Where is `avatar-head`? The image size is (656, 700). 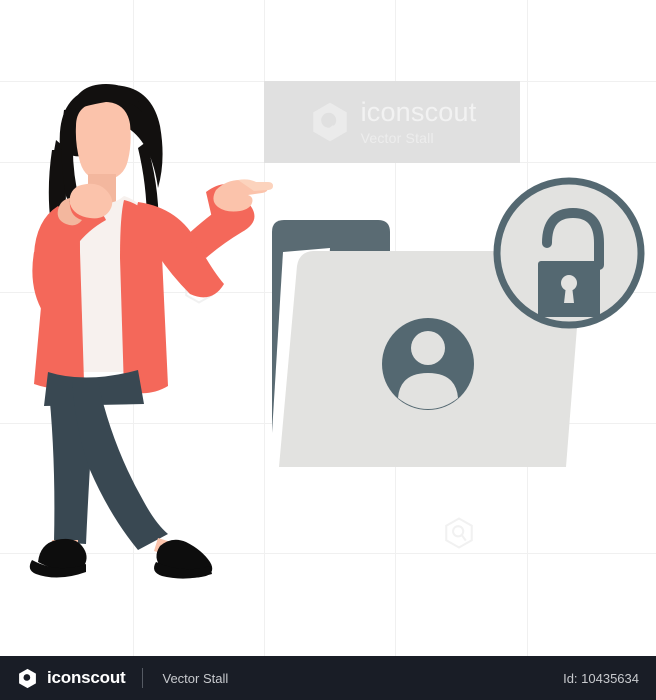
avatar-head is located at coordinates (428, 348).